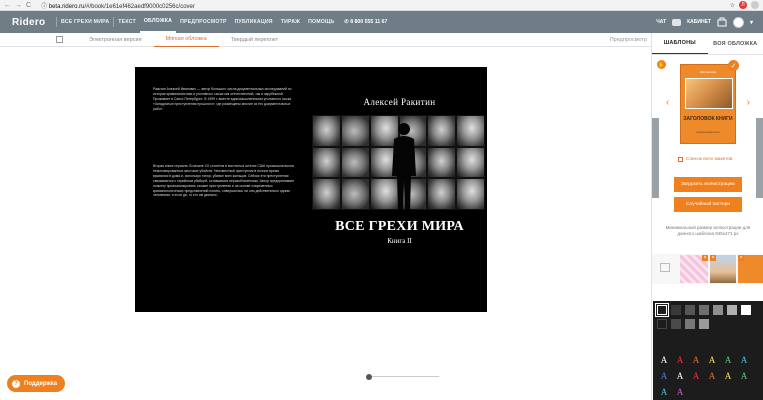 The height and width of the screenshot is (400, 763). Describe the element at coordinates (41, 383) in the screenshot. I see `support-label: Поддержка` at that location.